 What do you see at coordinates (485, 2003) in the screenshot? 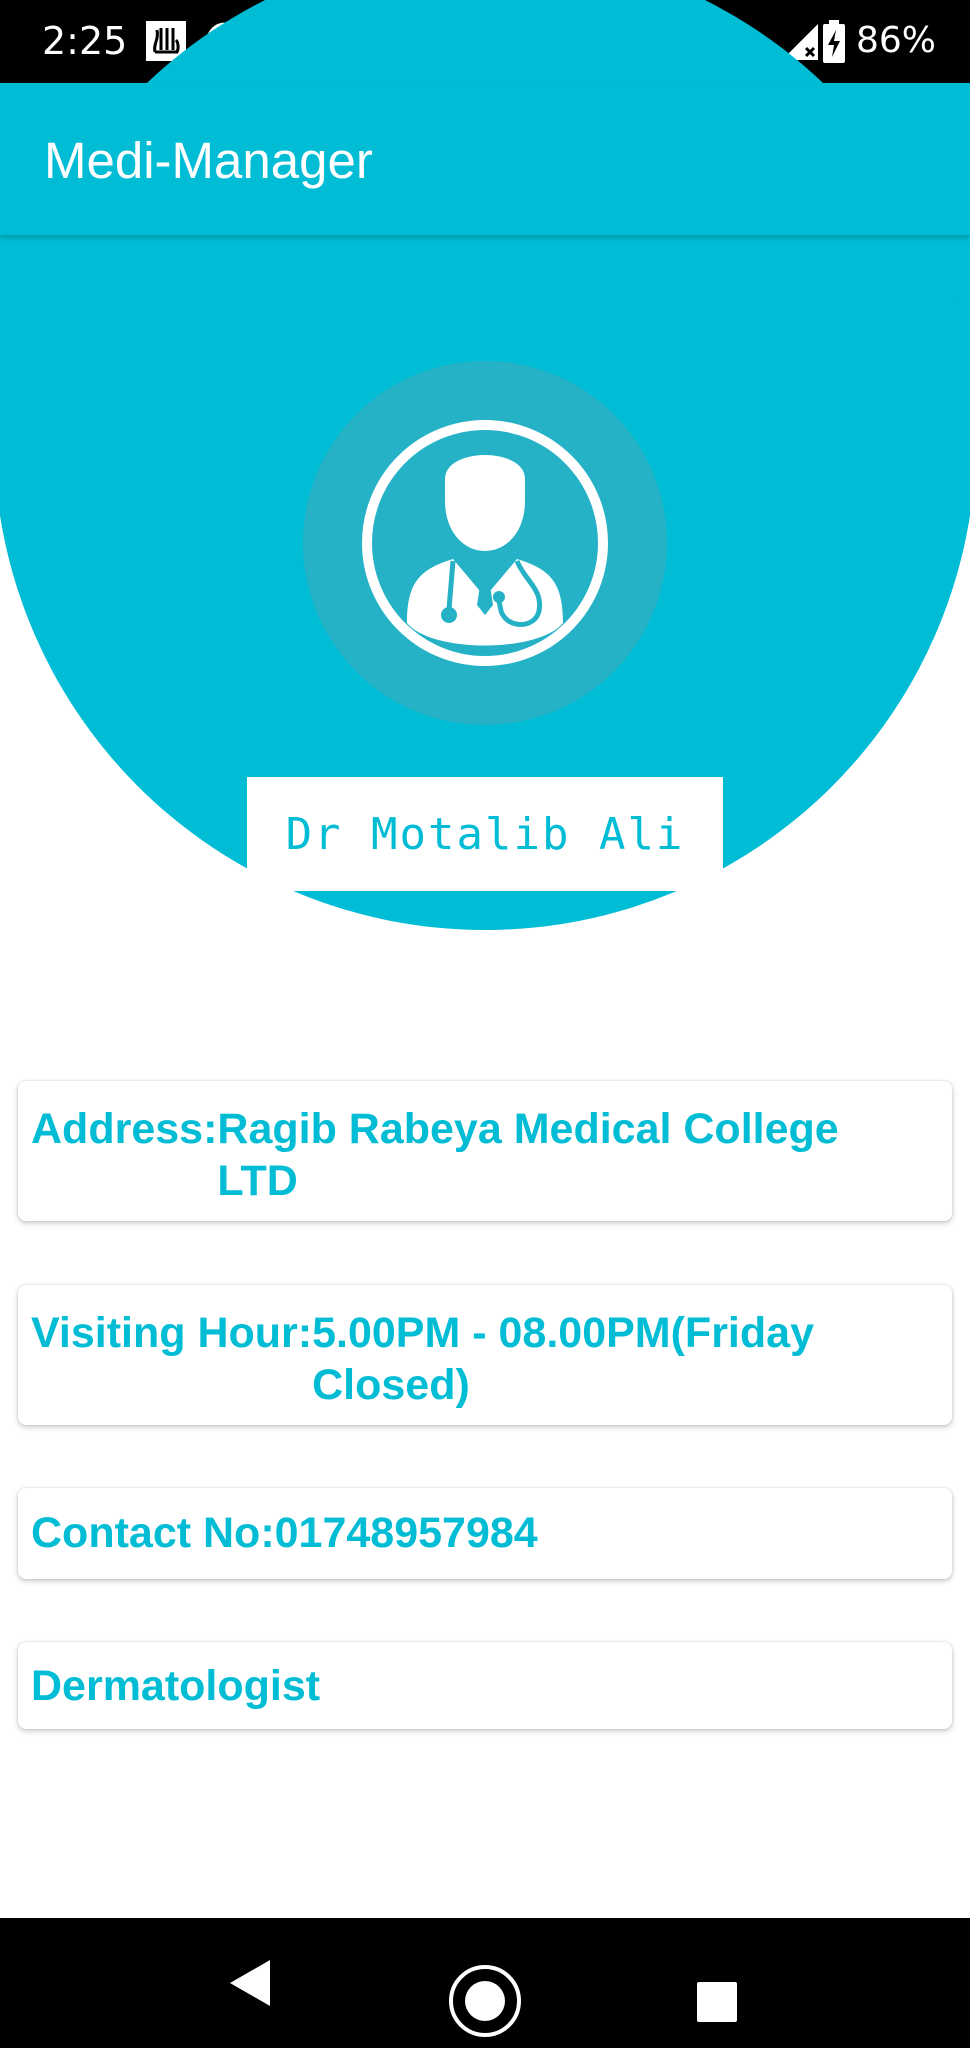
I see `home-icon` at bounding box center [485, 2003].